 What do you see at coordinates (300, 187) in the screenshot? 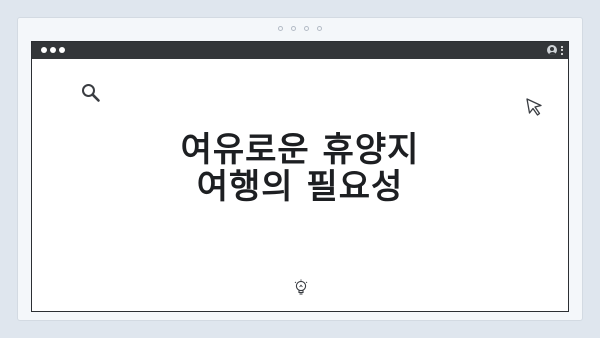
I see `headline-line-2: 여행의 필요성` at bounding box center [300, 187].